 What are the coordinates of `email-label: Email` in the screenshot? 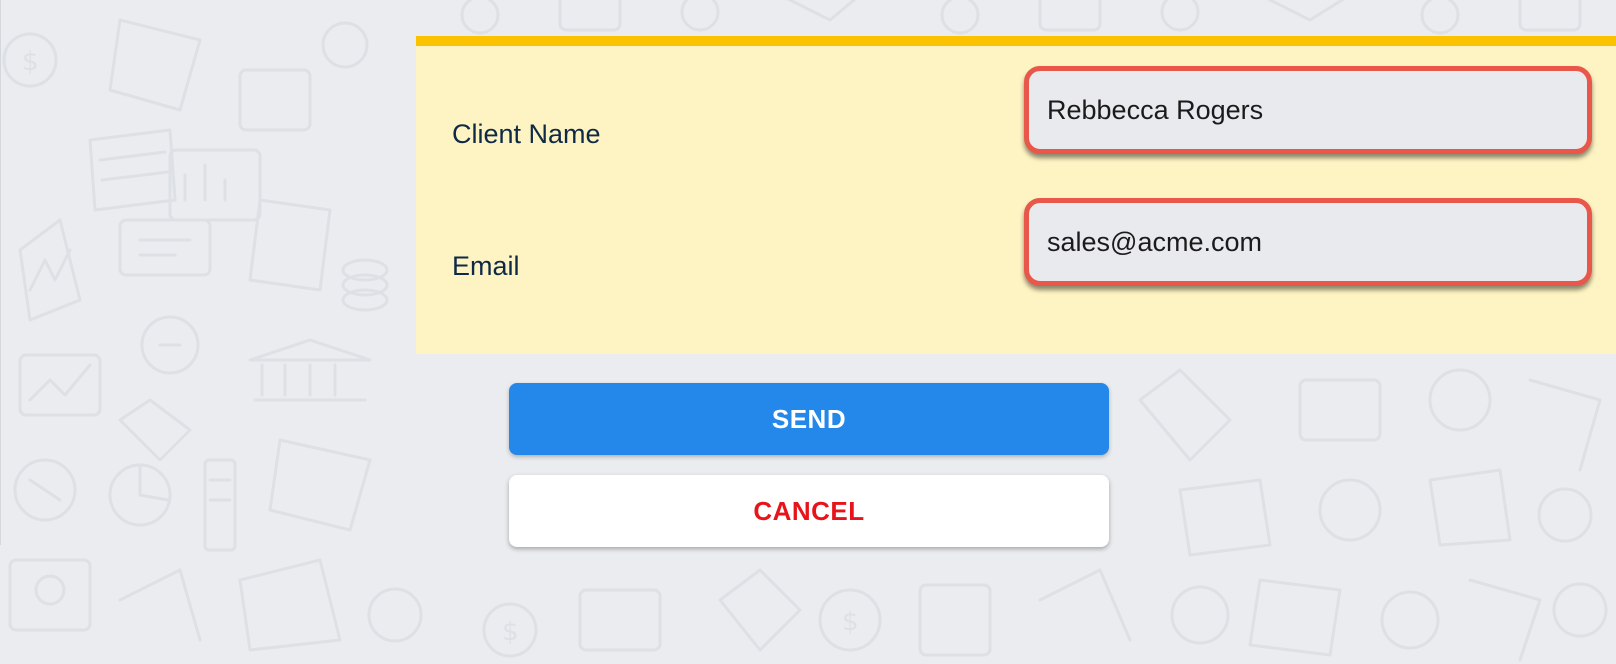 It's located at (486, 266).